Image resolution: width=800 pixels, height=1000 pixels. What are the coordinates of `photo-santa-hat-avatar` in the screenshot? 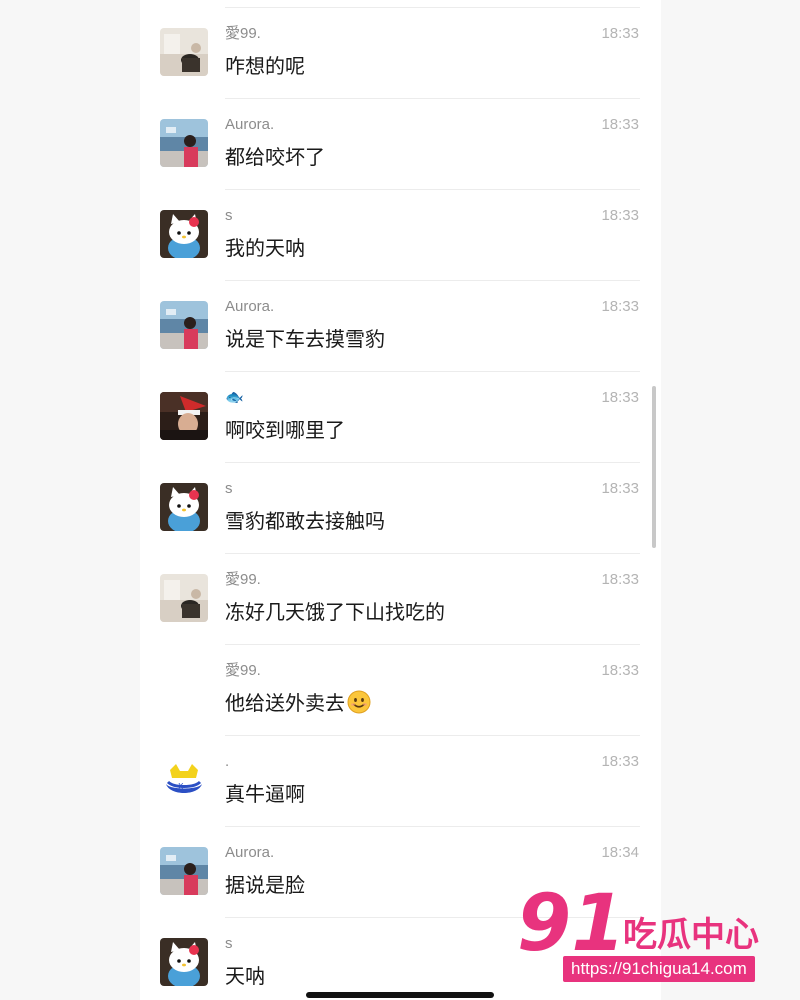 It's located at (184, 416).